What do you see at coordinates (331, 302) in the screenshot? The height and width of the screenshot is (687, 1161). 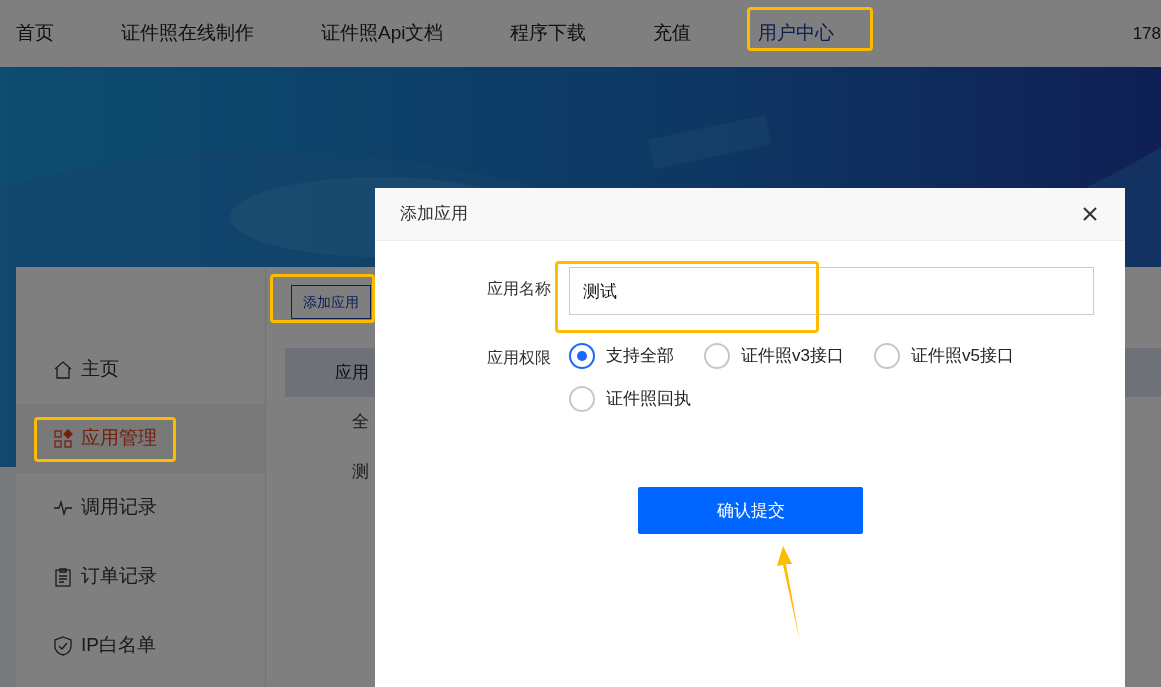 I see `add-app-button: 添加应用` at bounding box center [331, 302].